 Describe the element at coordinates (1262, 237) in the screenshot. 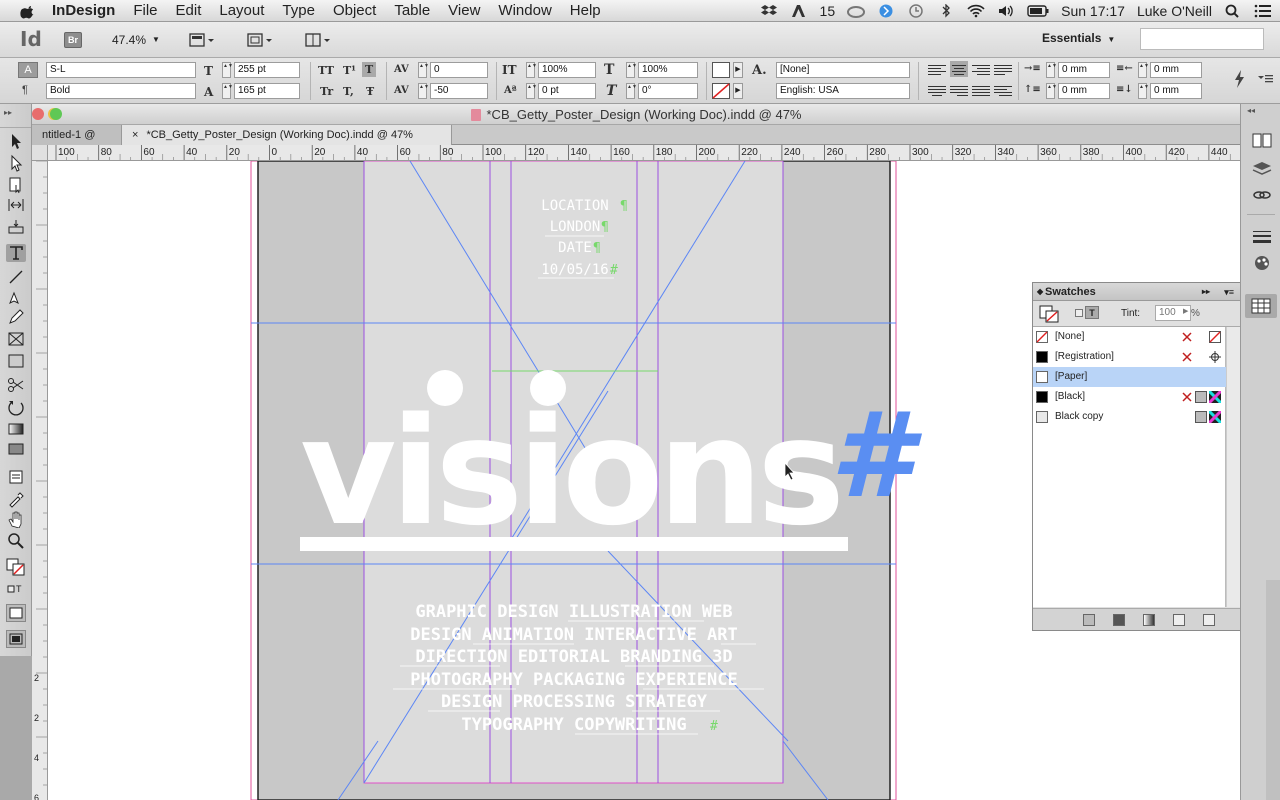

I see `stroke-panel-icon` at that location.